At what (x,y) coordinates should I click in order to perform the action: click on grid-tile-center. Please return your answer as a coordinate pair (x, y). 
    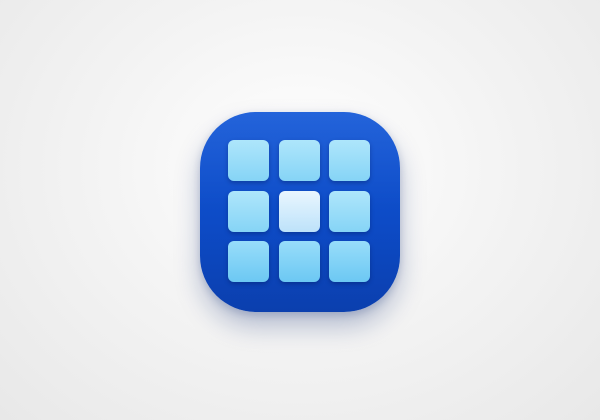
    Looking at the image, I should click on (299, 211).